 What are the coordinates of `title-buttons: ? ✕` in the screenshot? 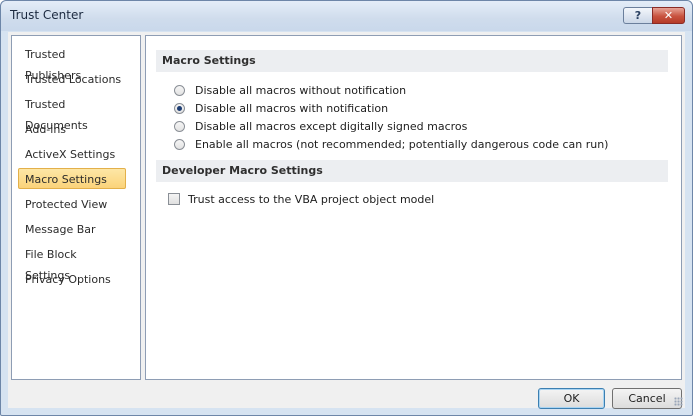 It's located at (654, 15).